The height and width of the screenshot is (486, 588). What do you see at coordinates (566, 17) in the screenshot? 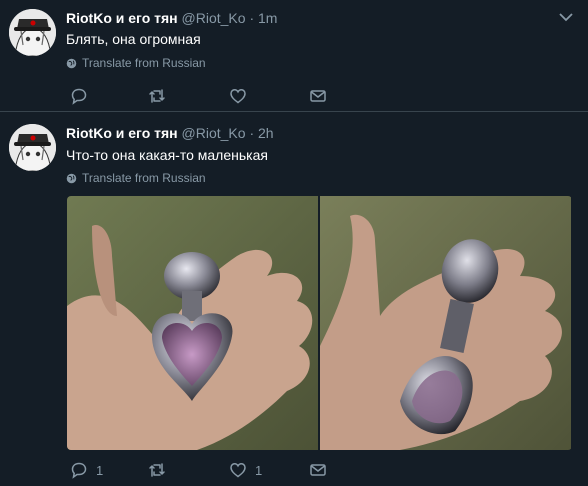
I see `chevron-down-icon` at bounding box center [566, 17].